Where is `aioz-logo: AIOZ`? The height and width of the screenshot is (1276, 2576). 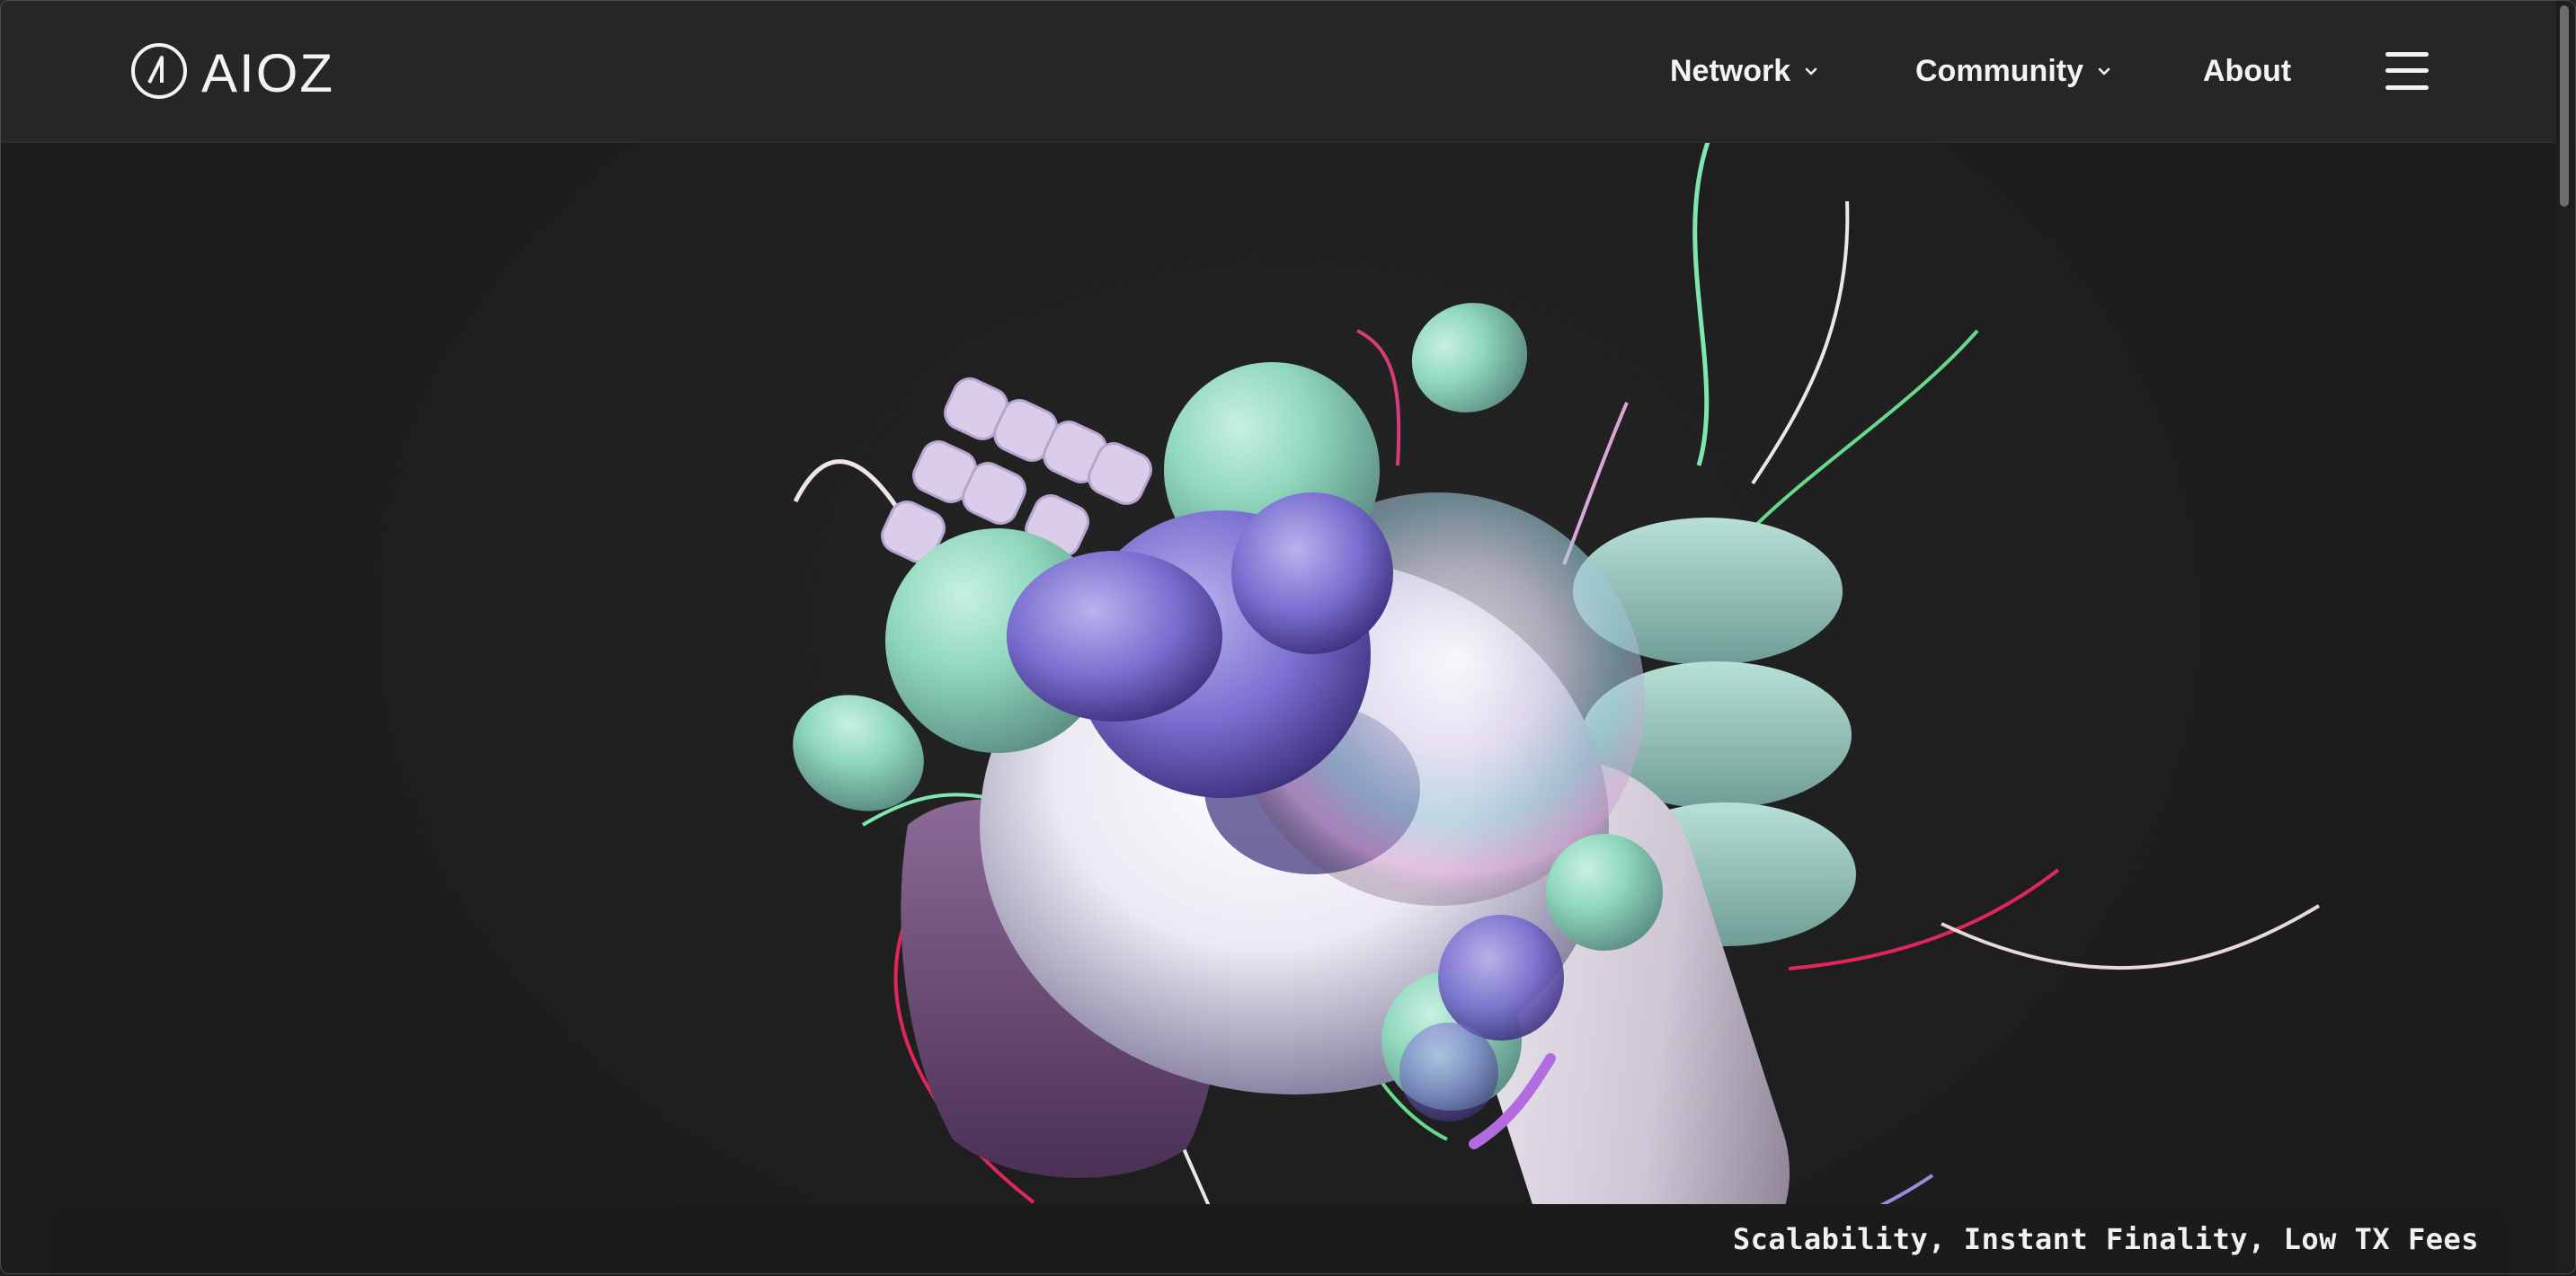
aioz-logo: AIOZ is located at coordinates (237, 71).